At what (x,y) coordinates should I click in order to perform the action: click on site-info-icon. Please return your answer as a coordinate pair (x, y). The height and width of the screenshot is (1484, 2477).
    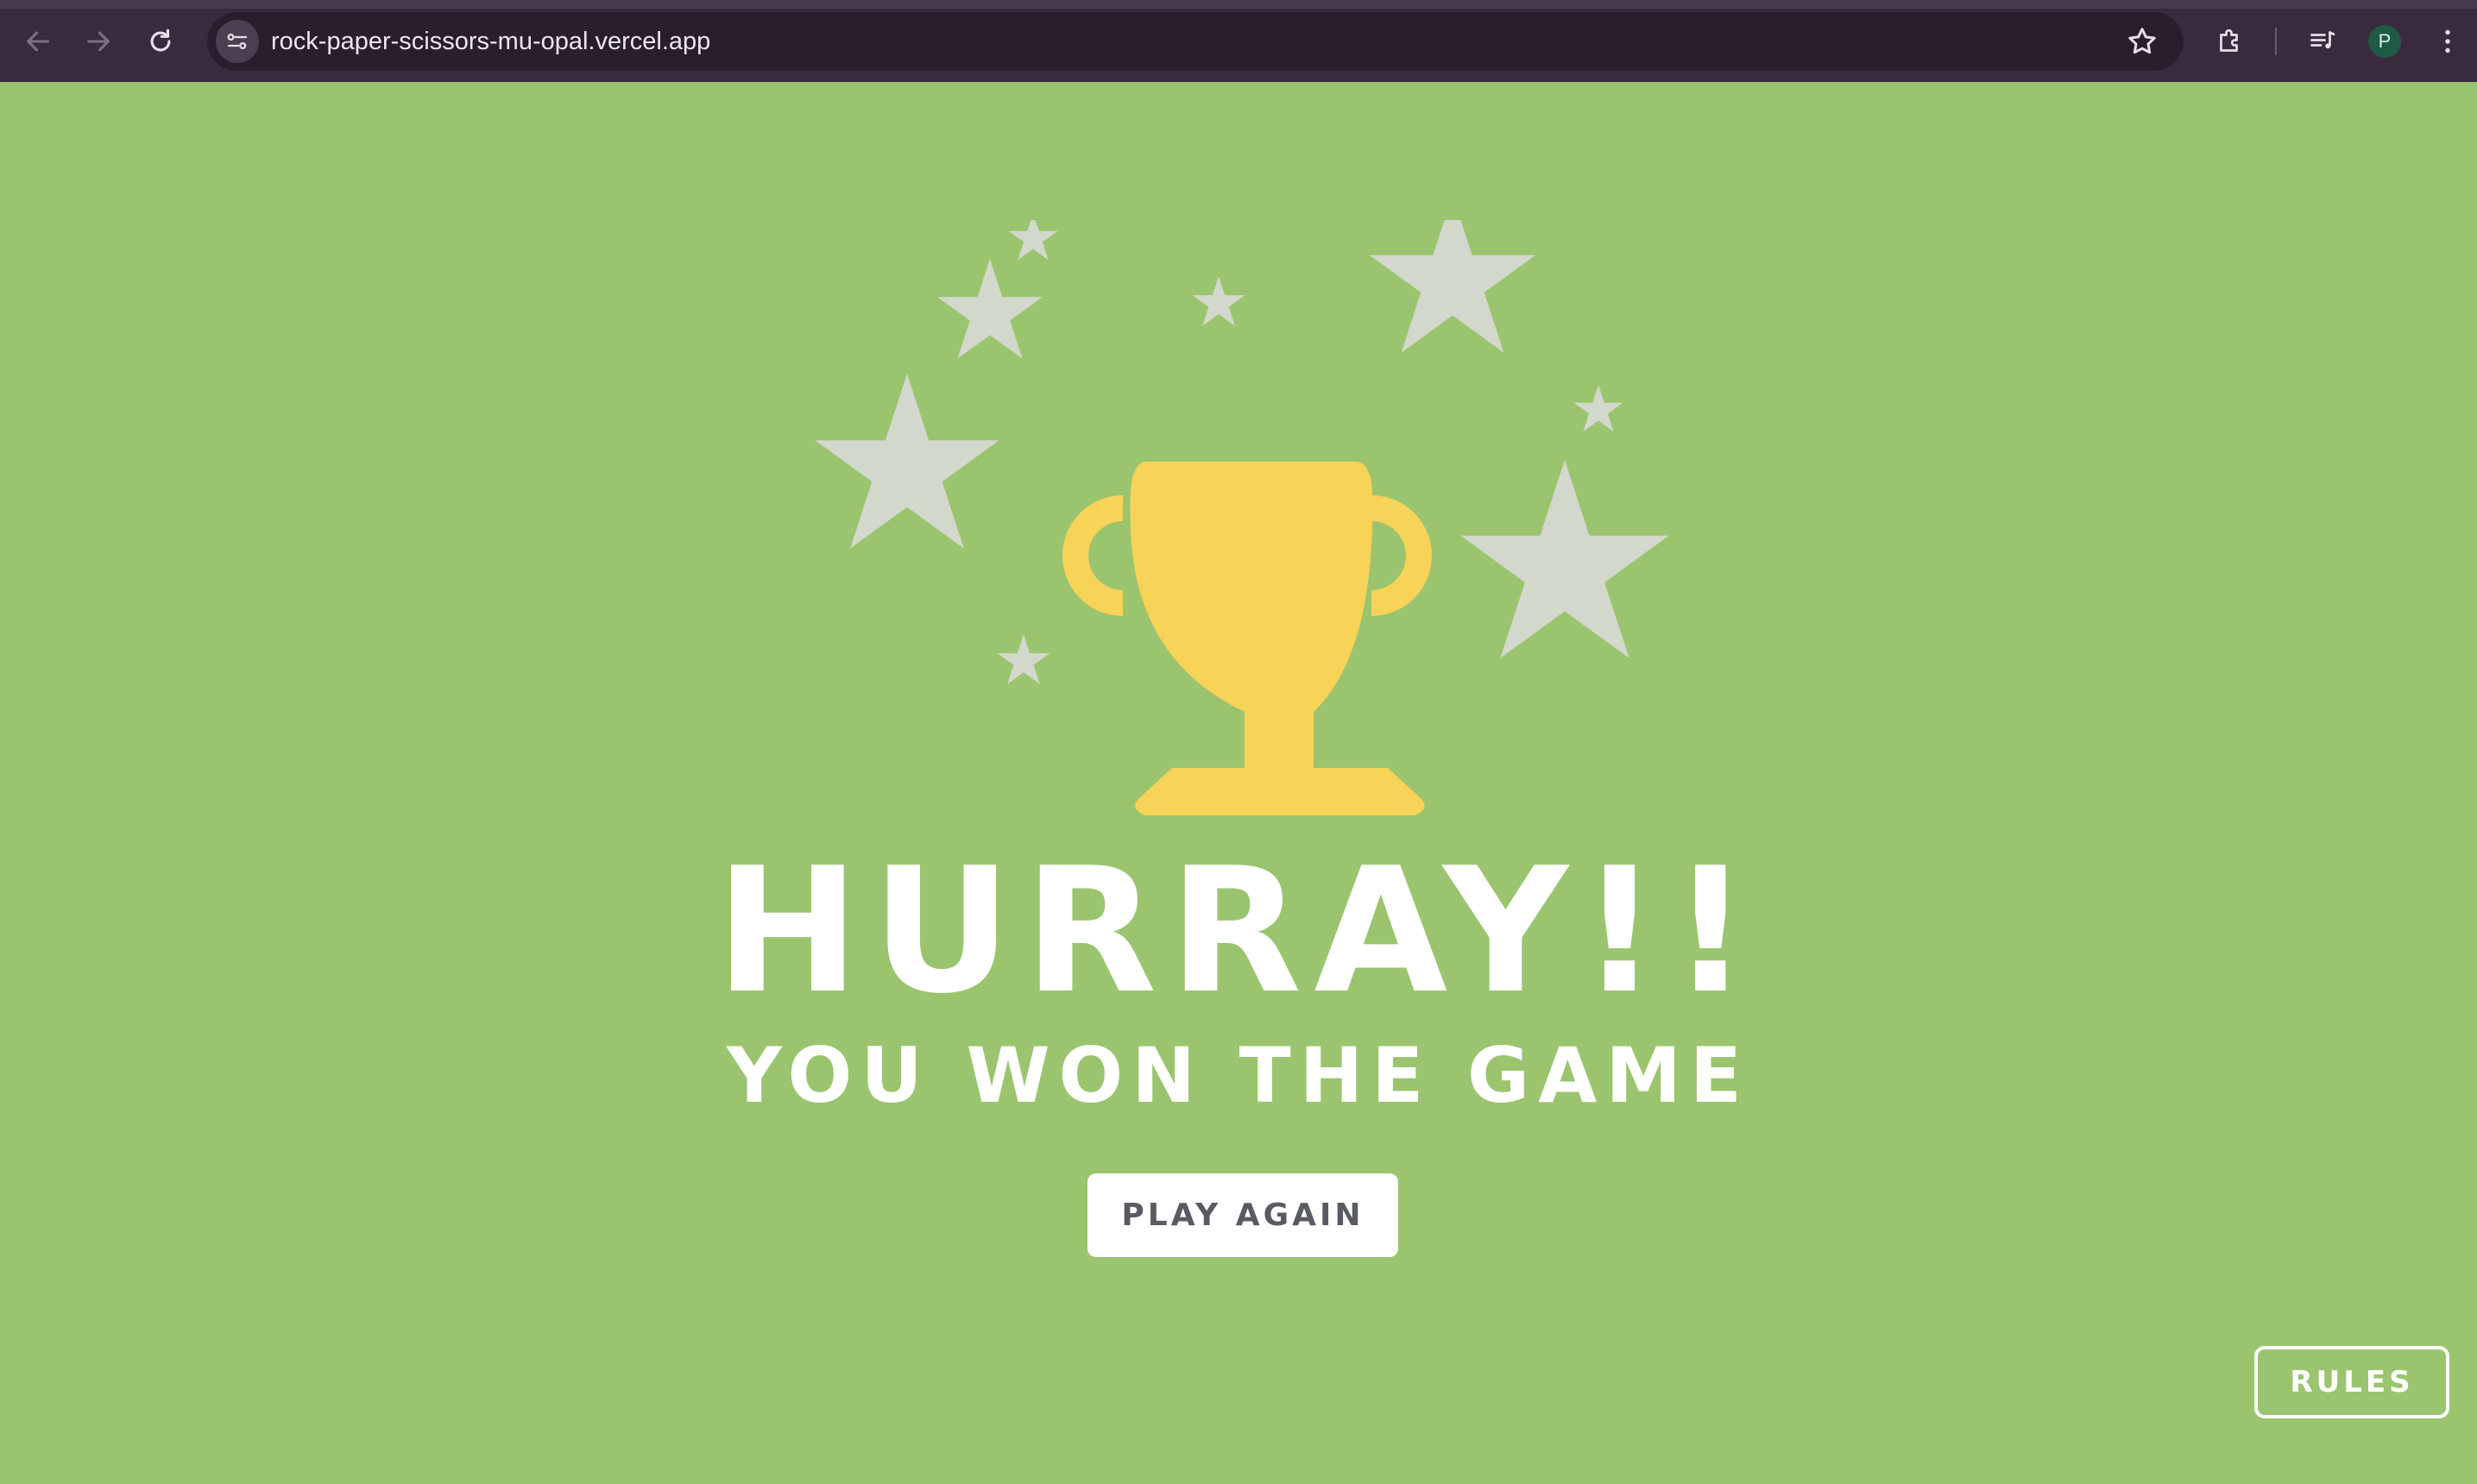
    Looking at the image, I should click on (237, 41).